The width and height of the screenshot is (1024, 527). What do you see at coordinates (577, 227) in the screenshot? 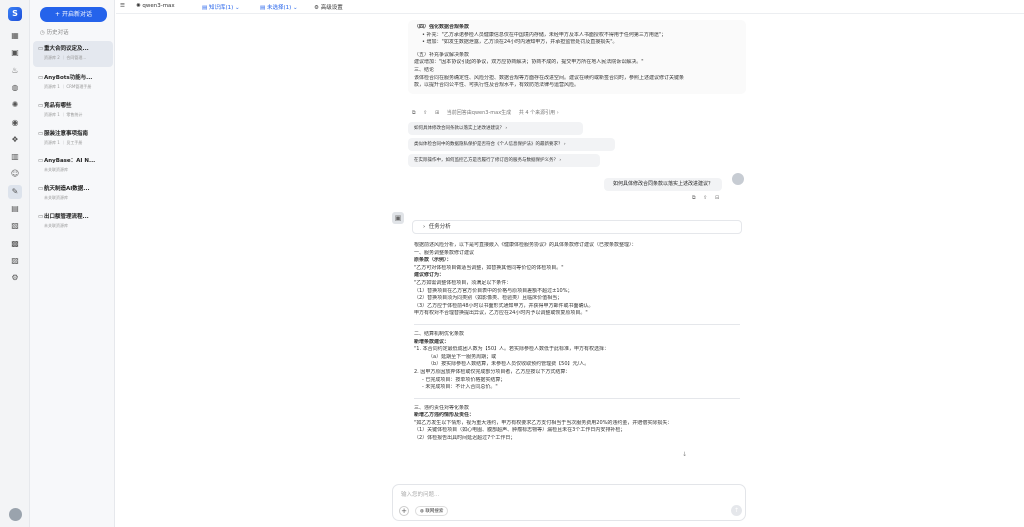
I see `task-analysis-toggle: › 任务分析` at bounding box center [577, 227].